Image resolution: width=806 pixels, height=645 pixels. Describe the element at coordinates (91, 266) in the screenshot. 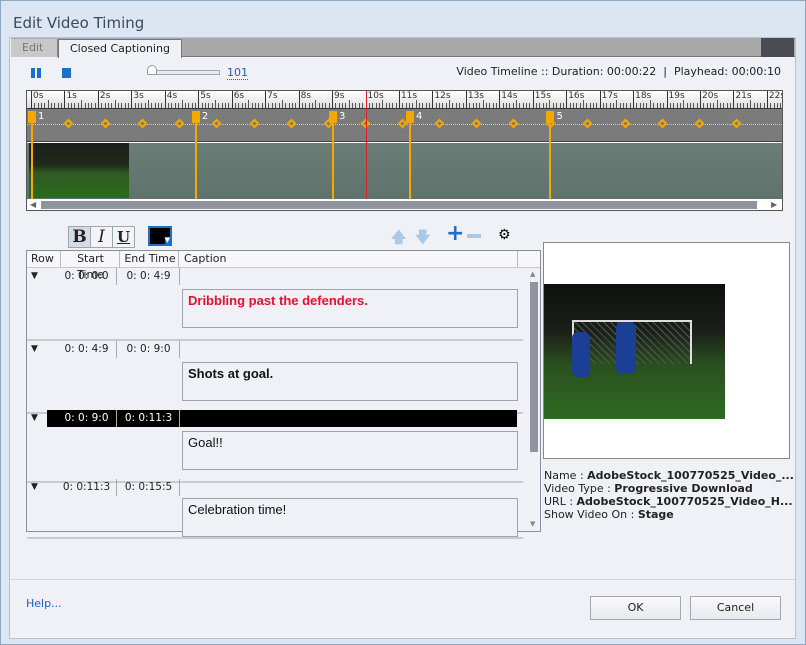

I see `column-header-start-time: Start Time` at that location.